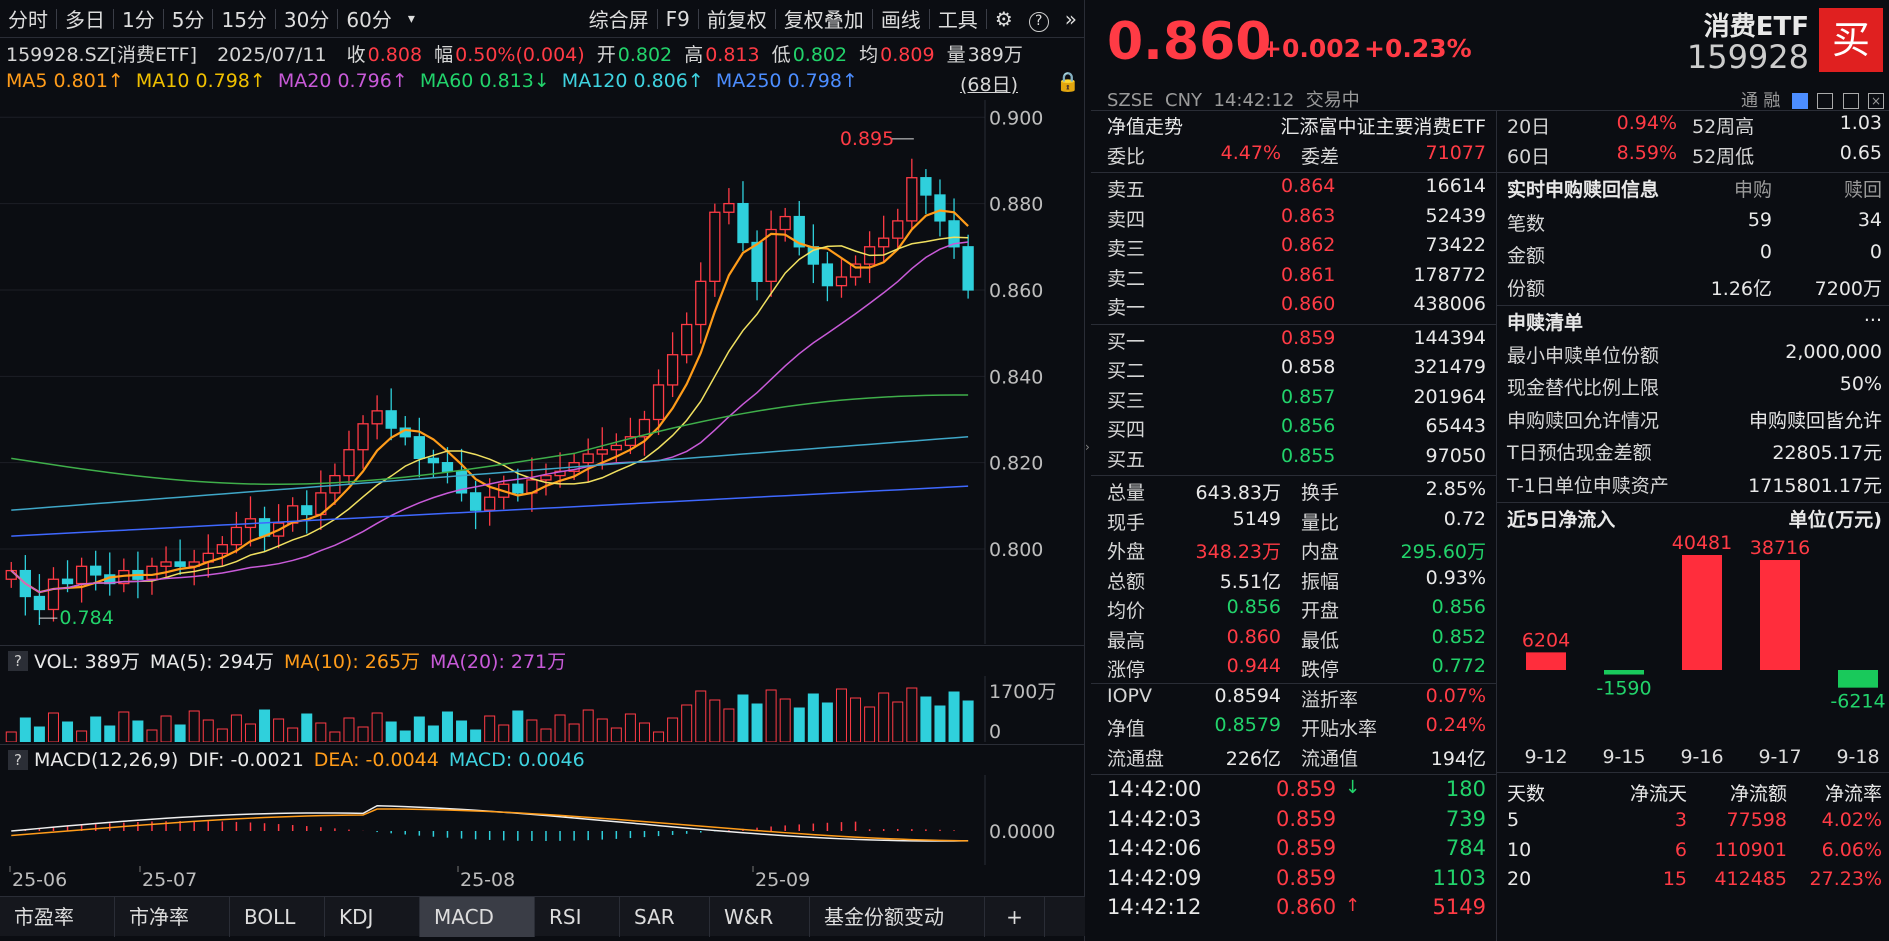 The height and width of the screenshot is (941, 1889). I want to click on y-tick-label: 0.880, so click(1016, 205).